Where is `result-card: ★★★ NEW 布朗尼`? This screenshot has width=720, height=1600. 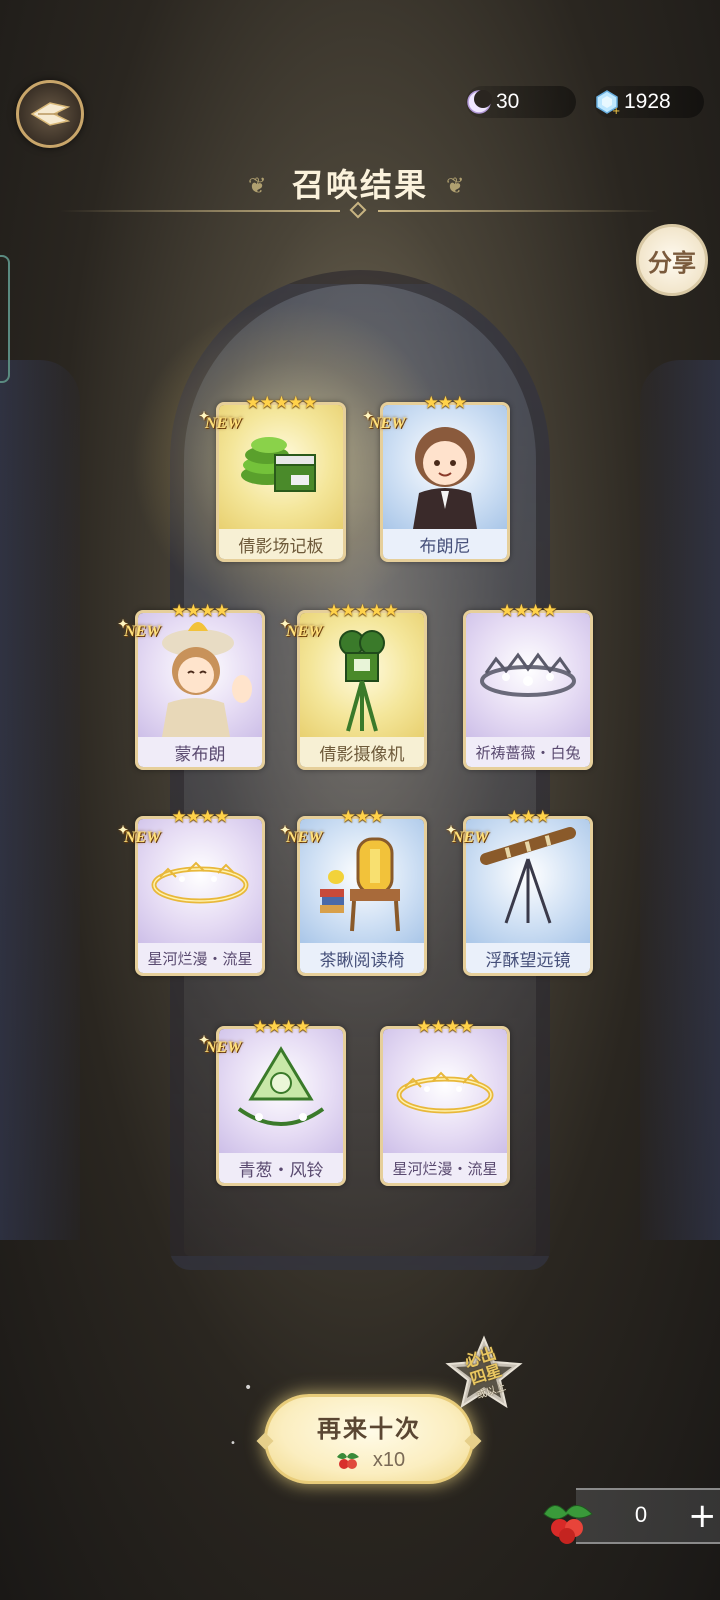 result-card: ★★★ NEW 布朗尼 is located at coordinates (436, 477).